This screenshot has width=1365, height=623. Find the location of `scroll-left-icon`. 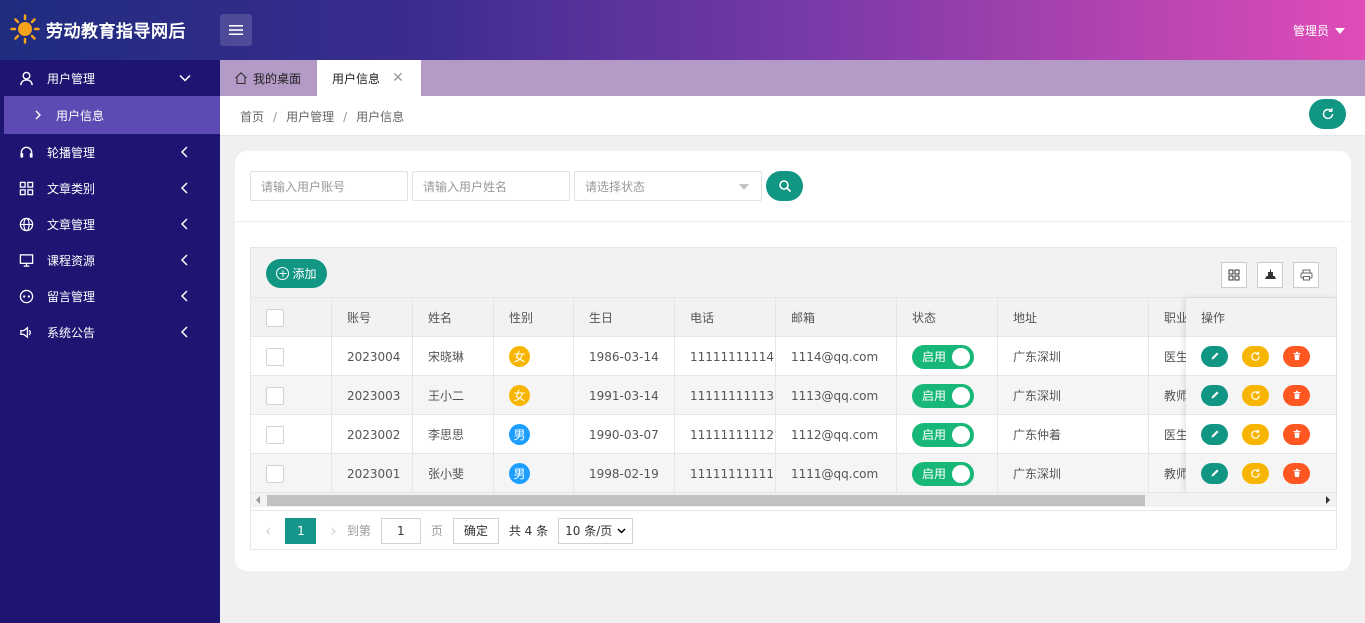

scroll-left-icon is located at coordinates (258, 500).